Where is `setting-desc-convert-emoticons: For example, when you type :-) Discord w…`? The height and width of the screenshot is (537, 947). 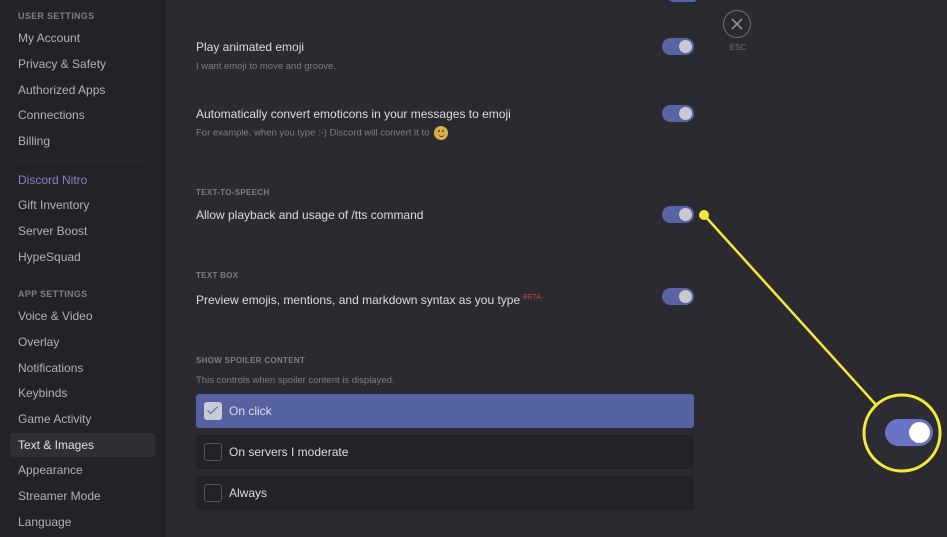
setting-desc-convert-emoticons: For example, when you type :-) Discord w… is located at coordinates (322, 133).